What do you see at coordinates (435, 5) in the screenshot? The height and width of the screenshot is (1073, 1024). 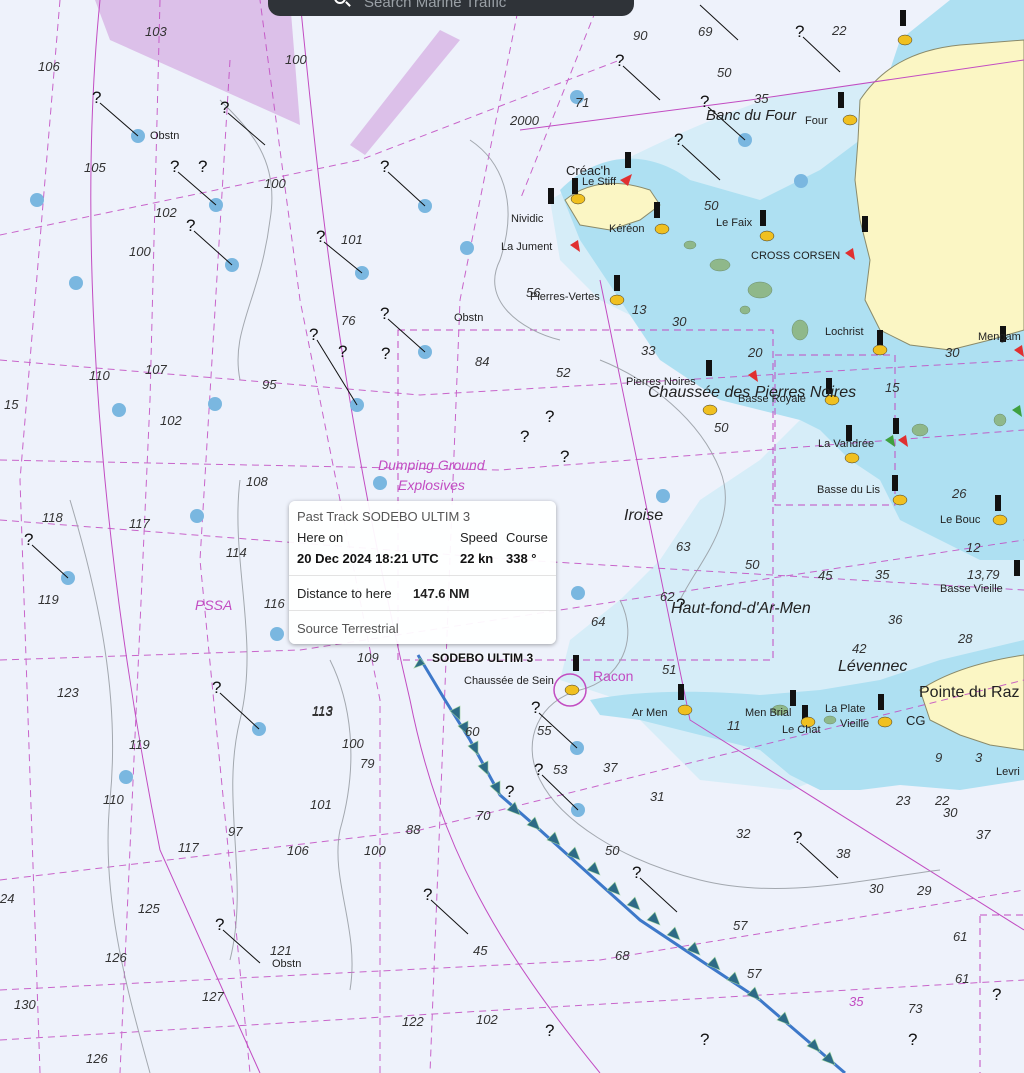 I see `search-input: Search Marine Traffic` at bounding box center [435, 5].